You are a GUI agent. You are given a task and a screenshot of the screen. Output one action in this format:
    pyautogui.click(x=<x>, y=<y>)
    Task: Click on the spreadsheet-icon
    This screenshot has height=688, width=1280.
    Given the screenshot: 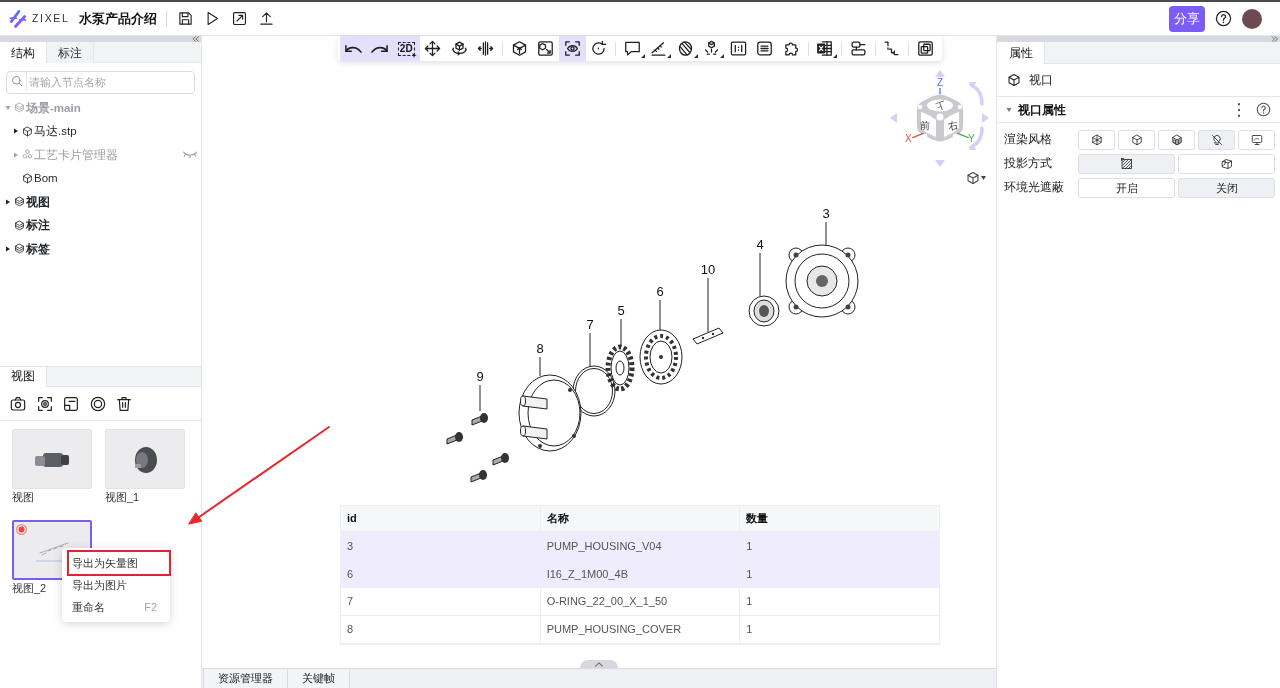 What is the action you would take?
    pyautogui.click(x=825, y=48)
    